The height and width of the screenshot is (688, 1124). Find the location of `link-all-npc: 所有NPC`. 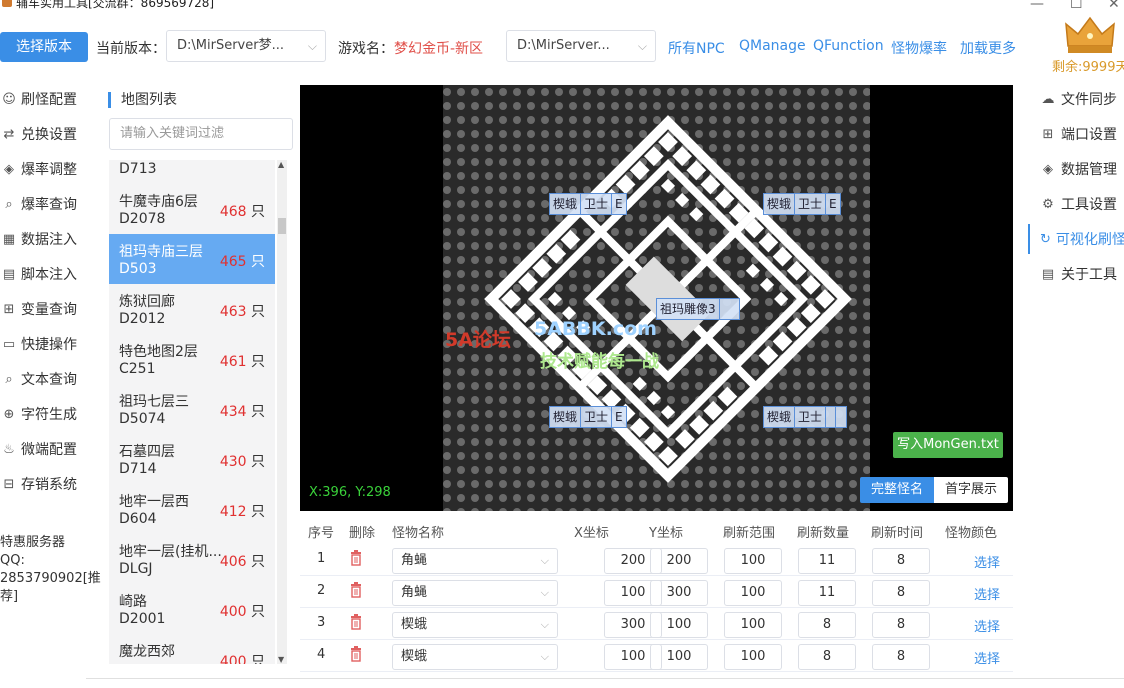

link-all-npc: 所有NPC is located at coordinates (696, 48).